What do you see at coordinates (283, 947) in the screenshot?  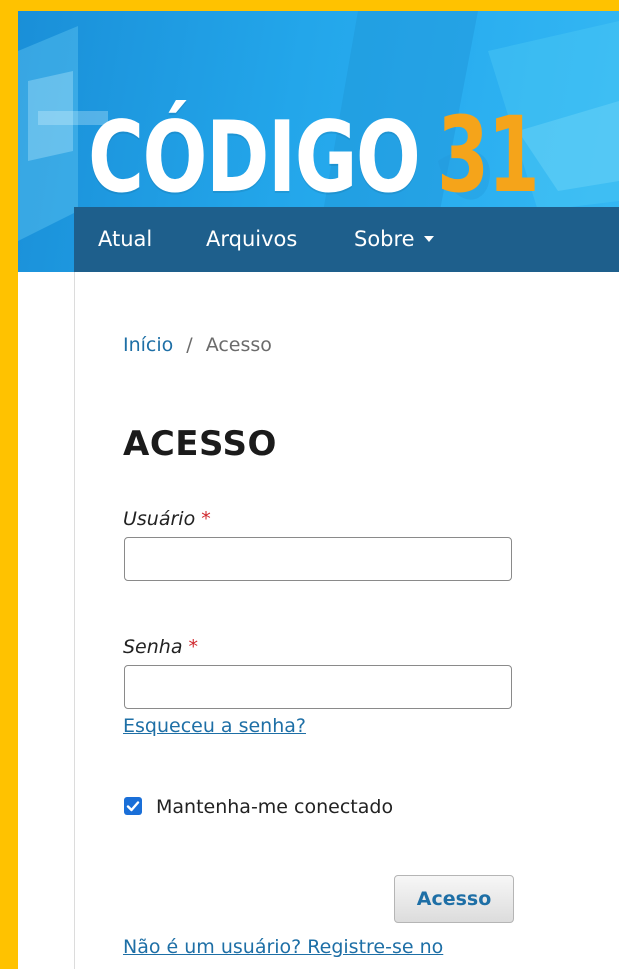 I see `register-link: Não é um usuário? Registre-se no` at bounding box center [283, 947].